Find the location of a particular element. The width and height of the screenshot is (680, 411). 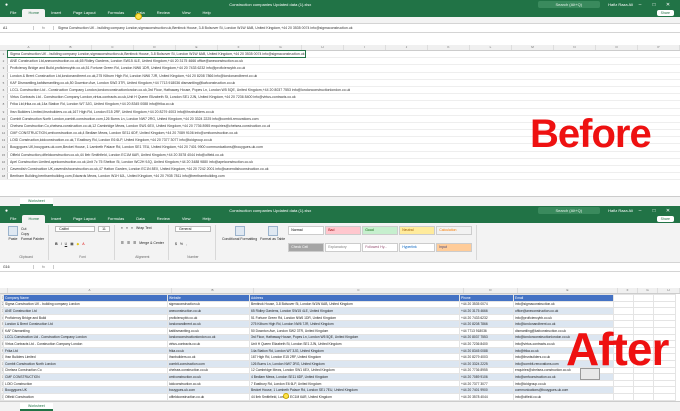

table-cell: info@loidgroup.co.uk is located at coordinates (563, 383).